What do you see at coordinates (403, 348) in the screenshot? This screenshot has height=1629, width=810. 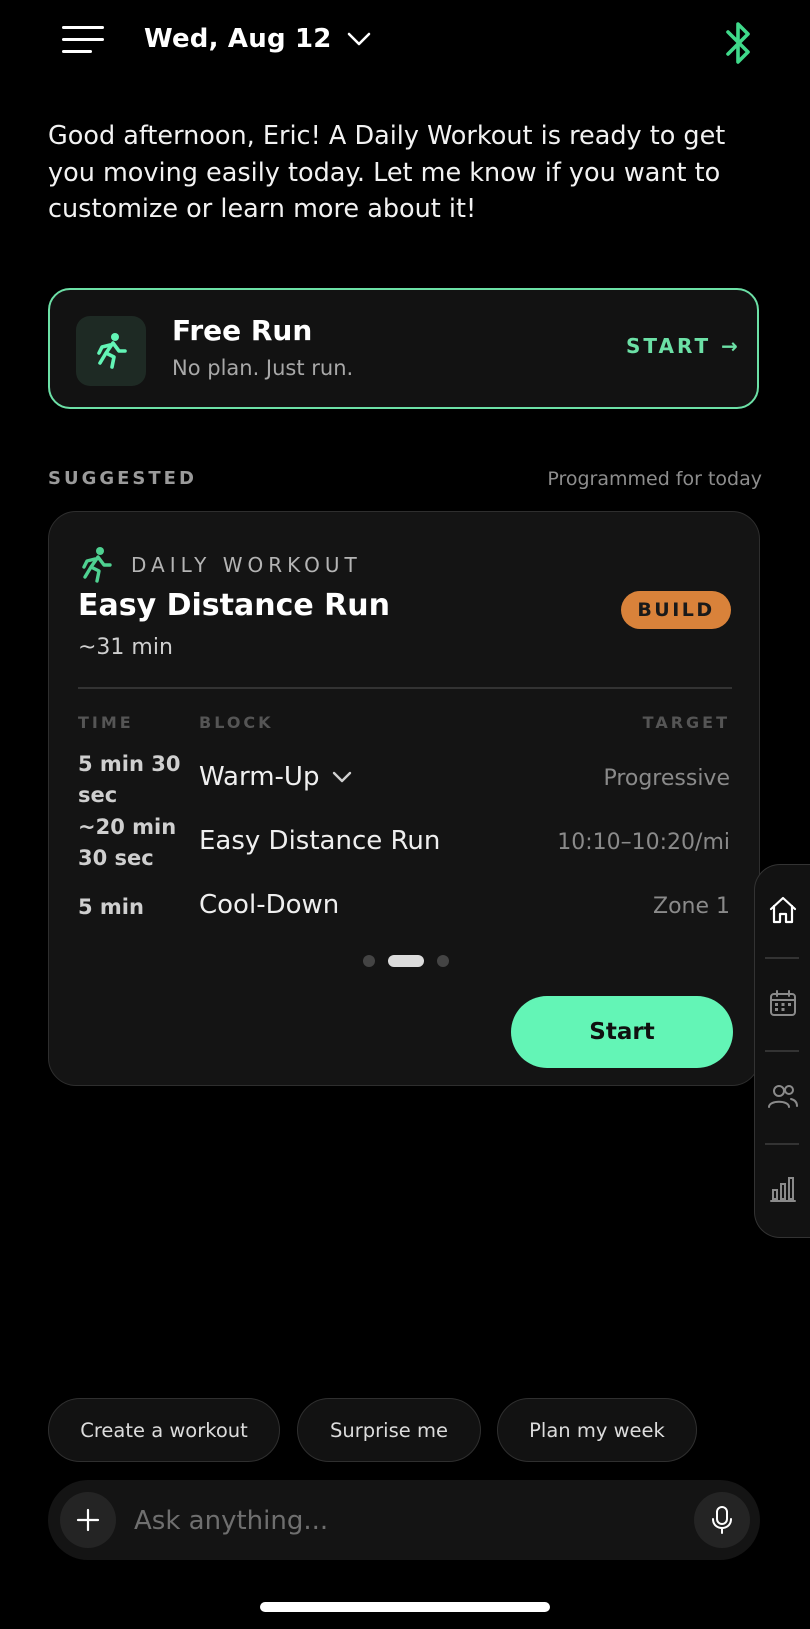 I see `free-run-card: Free Run No plan. Just run. START →` at bounding box center [403, 348].